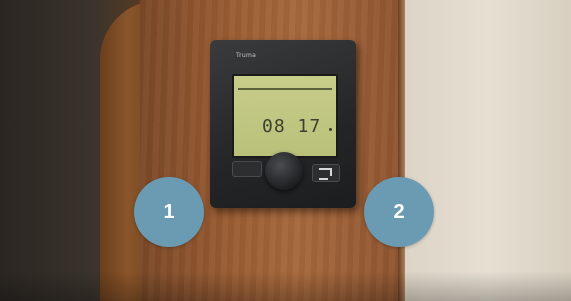 The image size is (571, 301). I want to click on callout-marker-2: 2, so click(399, 212).